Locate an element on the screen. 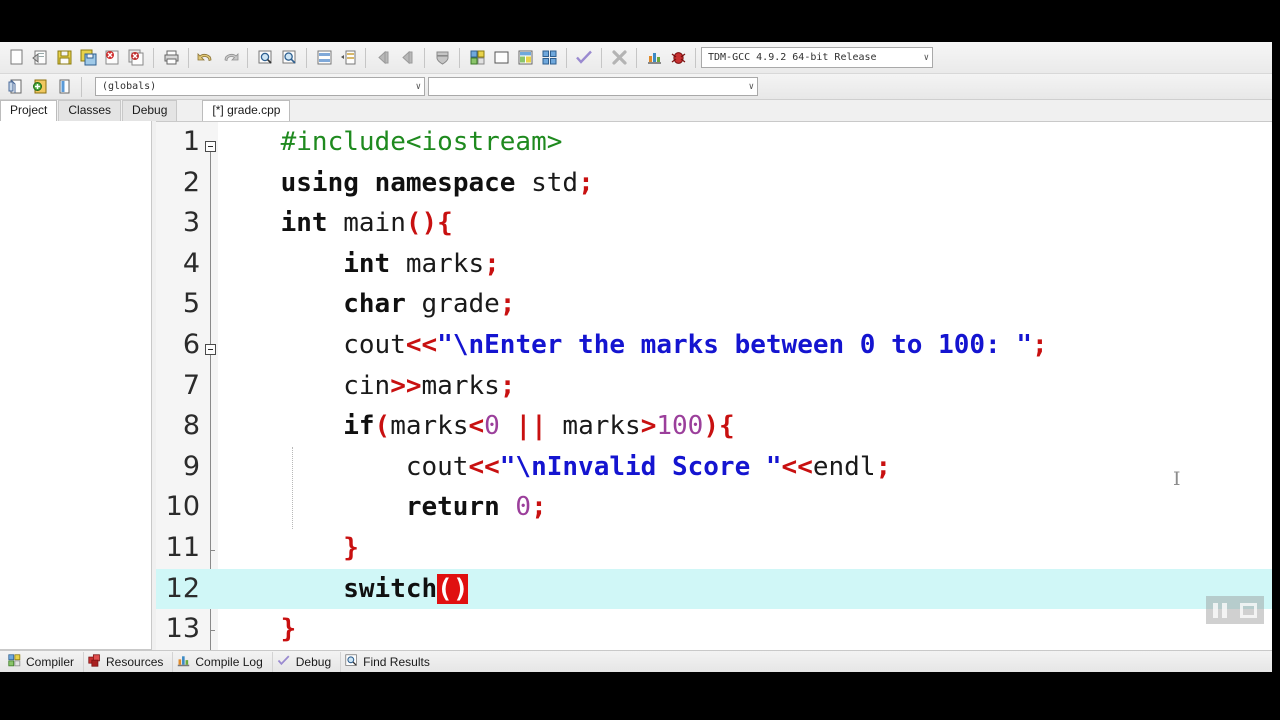 The height and width of the screenshot is (720, 1280). back-icon is located at coordinates (383, 58).